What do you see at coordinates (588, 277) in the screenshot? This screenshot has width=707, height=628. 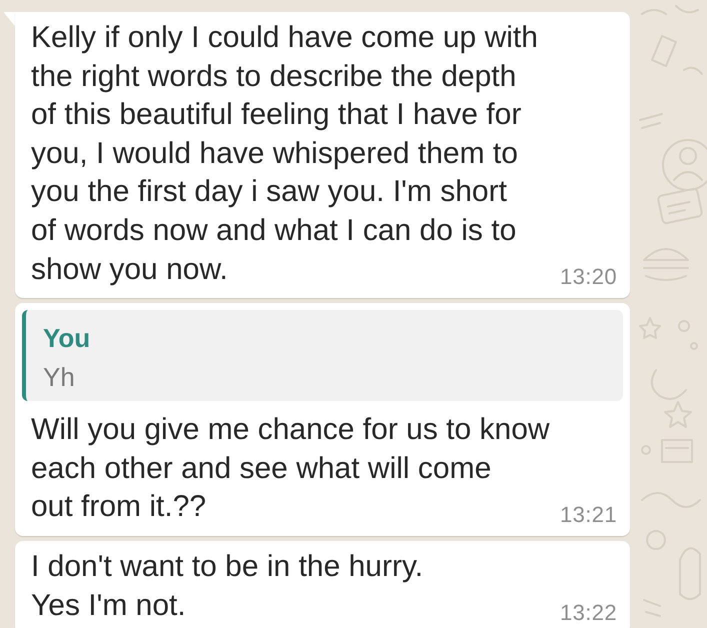 I see `message-time: 13:20` at bounding box center [588, 277].